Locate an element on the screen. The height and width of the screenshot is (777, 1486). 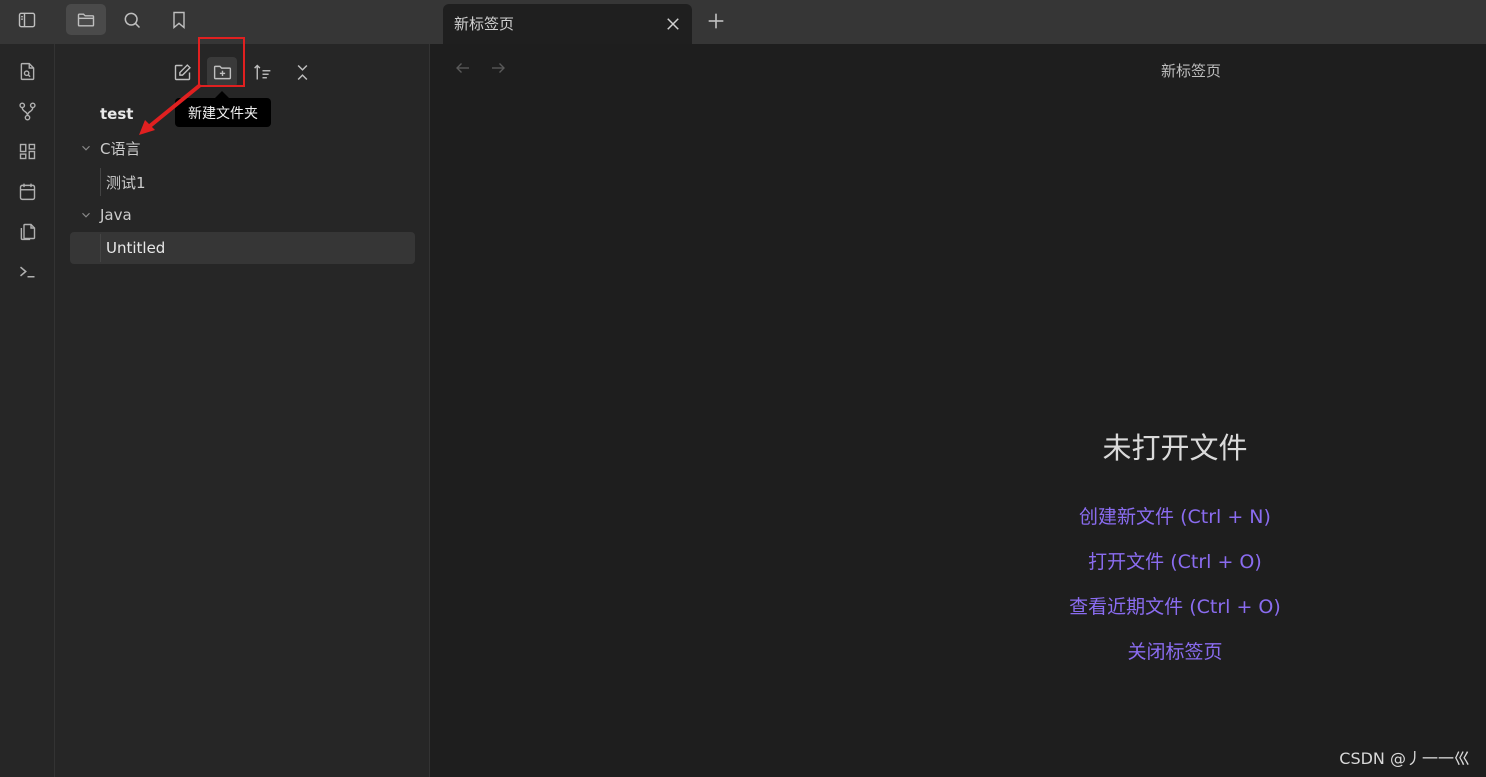
tree-folder-c: C语言 is located at coordinates (242, 148).